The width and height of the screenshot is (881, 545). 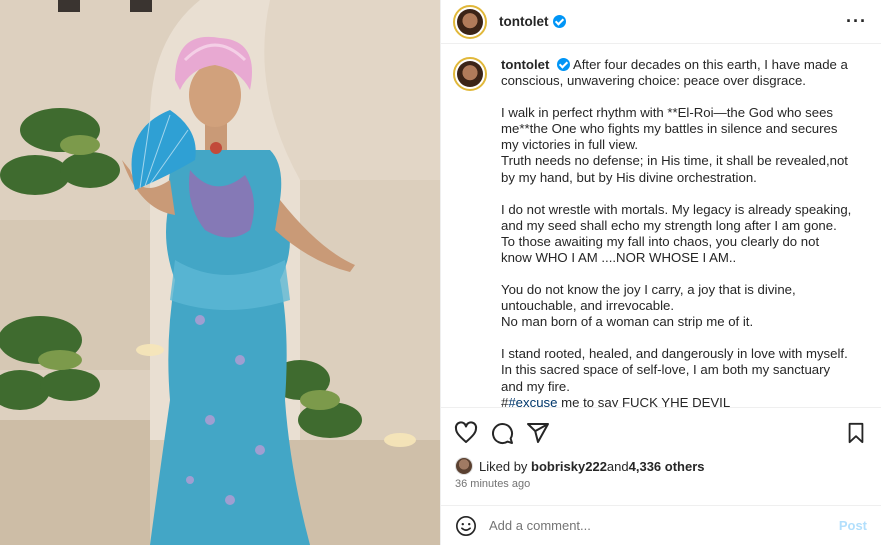 I want to click on liked-by-label: Liked by, so click(x=503, y=466).